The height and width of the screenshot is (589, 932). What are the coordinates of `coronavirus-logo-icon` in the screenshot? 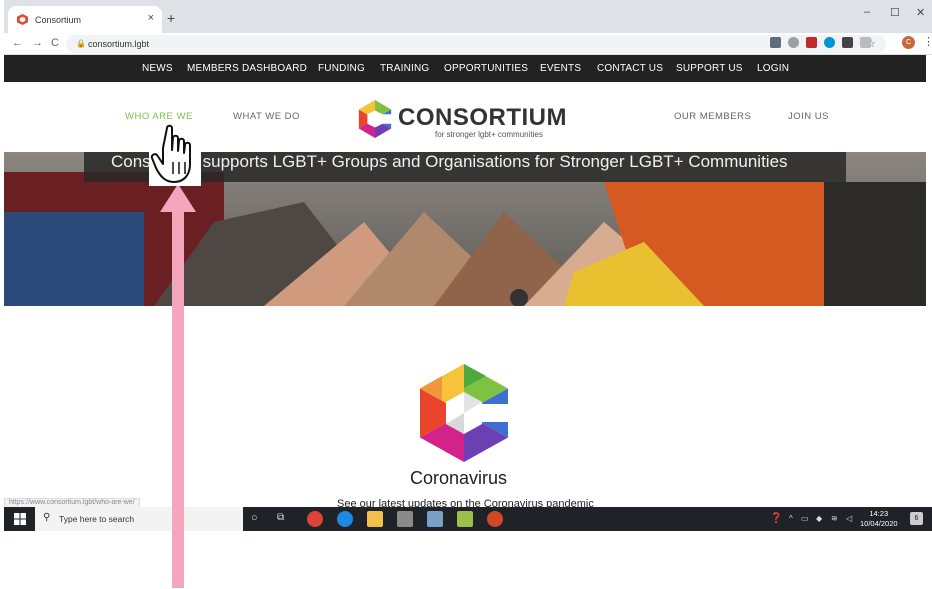 It's located at (464, 413).